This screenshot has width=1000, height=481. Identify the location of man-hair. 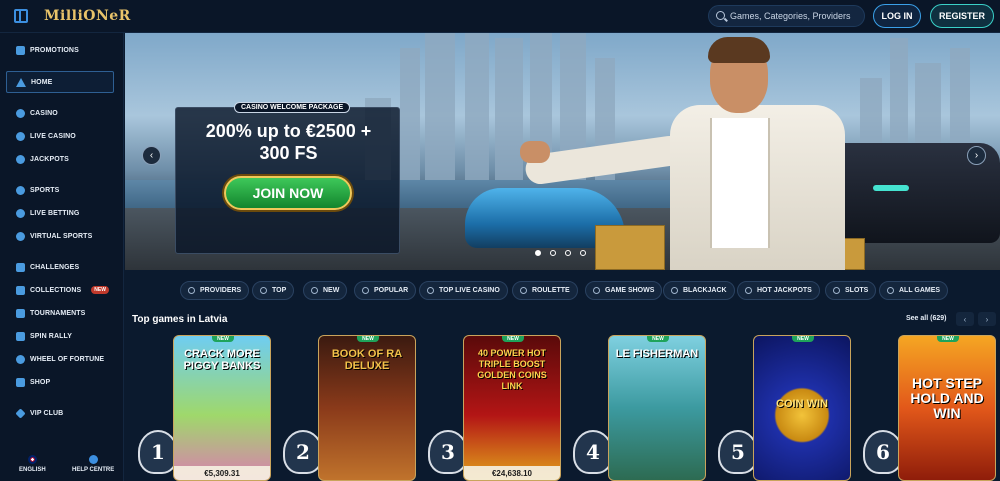
(739, 50).